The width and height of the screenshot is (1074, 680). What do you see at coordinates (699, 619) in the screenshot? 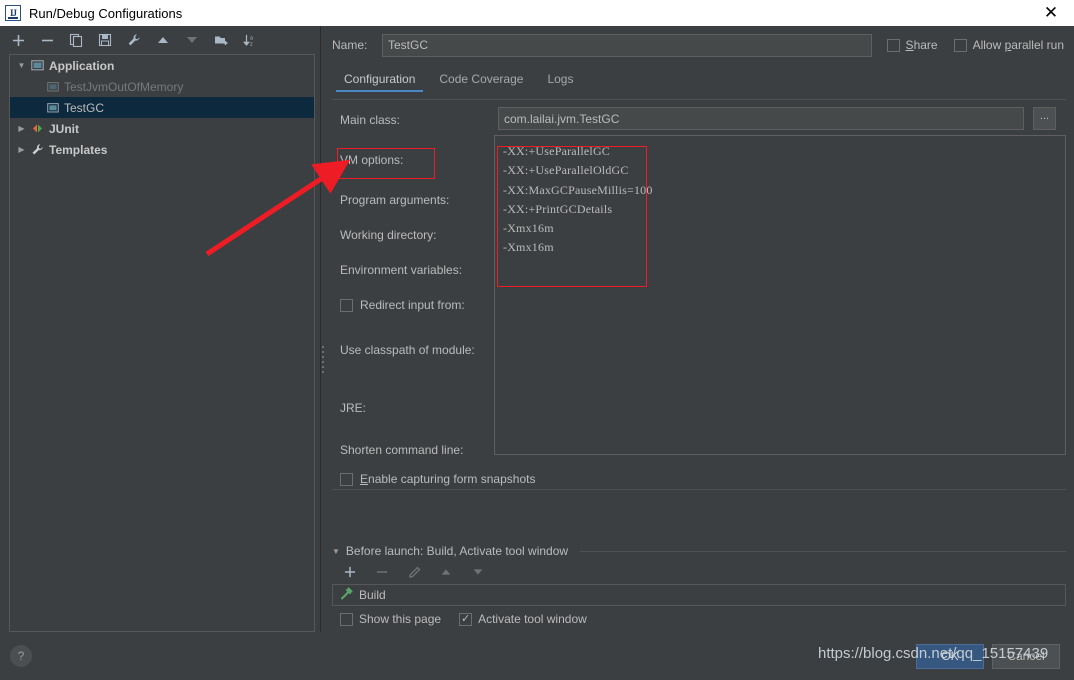
I see `before-launch-checkbox-group: Show this page Activate tool window` at bounding box center [699, 619].